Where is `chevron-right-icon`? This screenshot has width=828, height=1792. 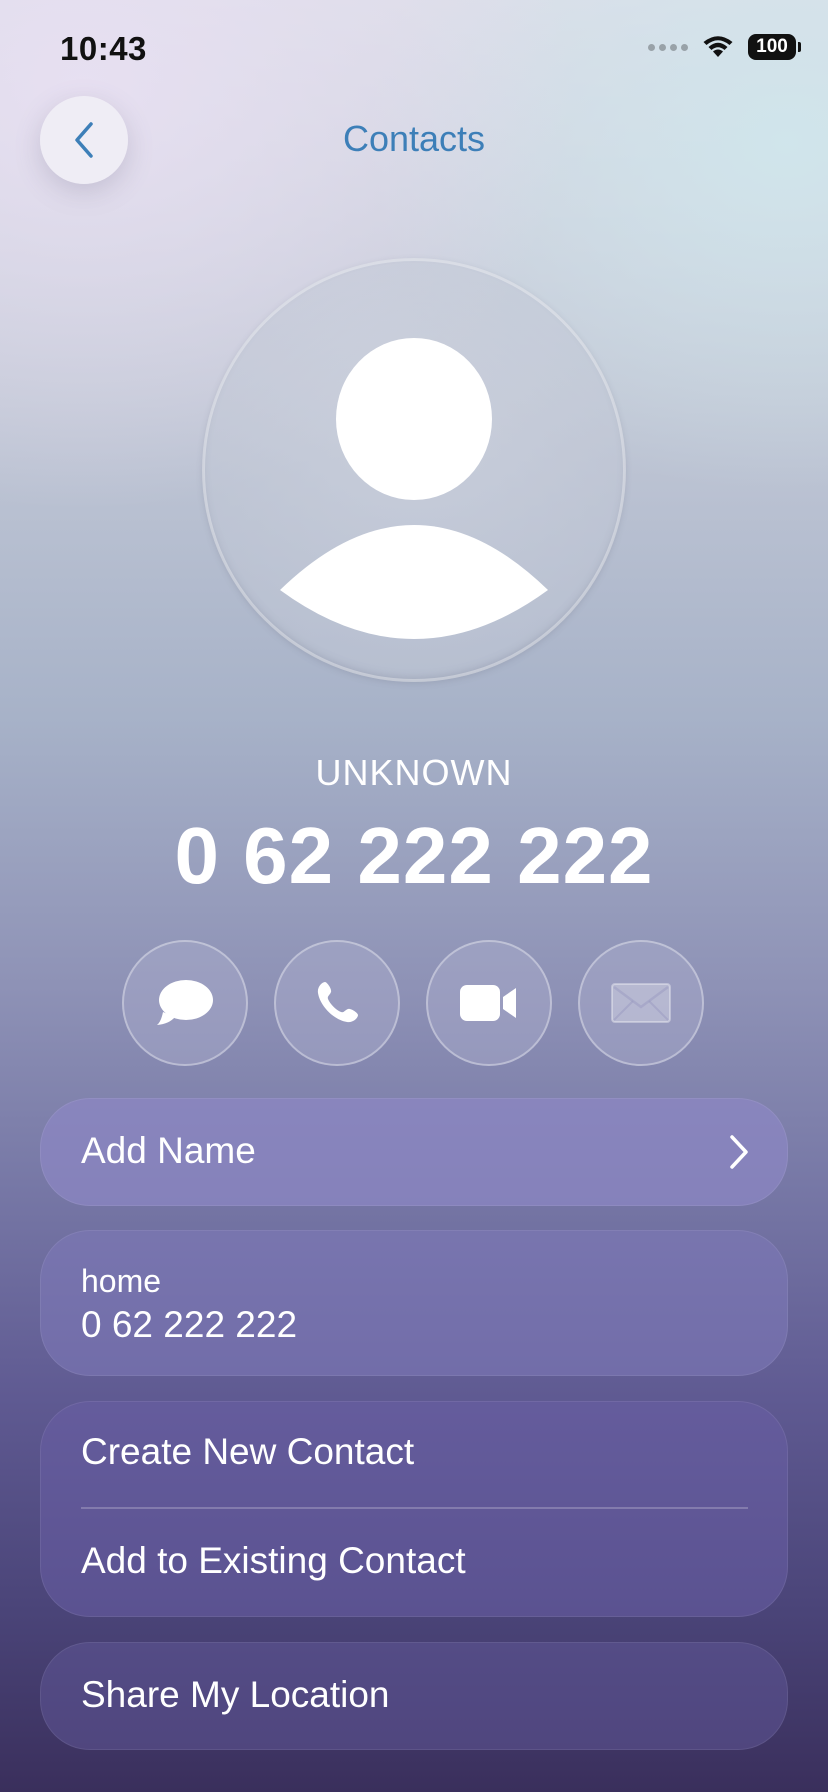
chevron-right-icon is located at coordinates (739, 1152).